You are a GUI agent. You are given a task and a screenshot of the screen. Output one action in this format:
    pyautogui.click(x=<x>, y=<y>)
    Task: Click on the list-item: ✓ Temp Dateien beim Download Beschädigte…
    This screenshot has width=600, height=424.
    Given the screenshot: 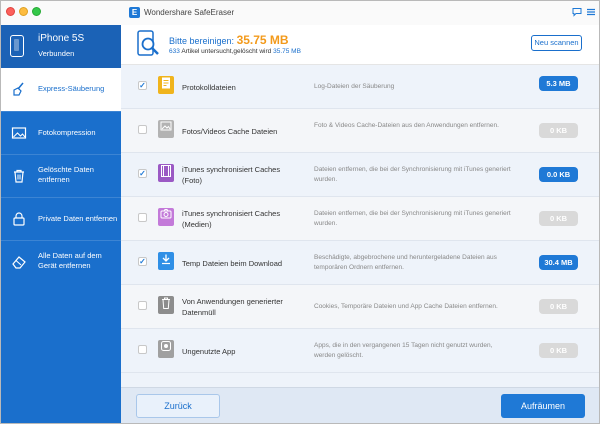 What is the action you would take?
    pyautogui.click(x=360, y=263)
    